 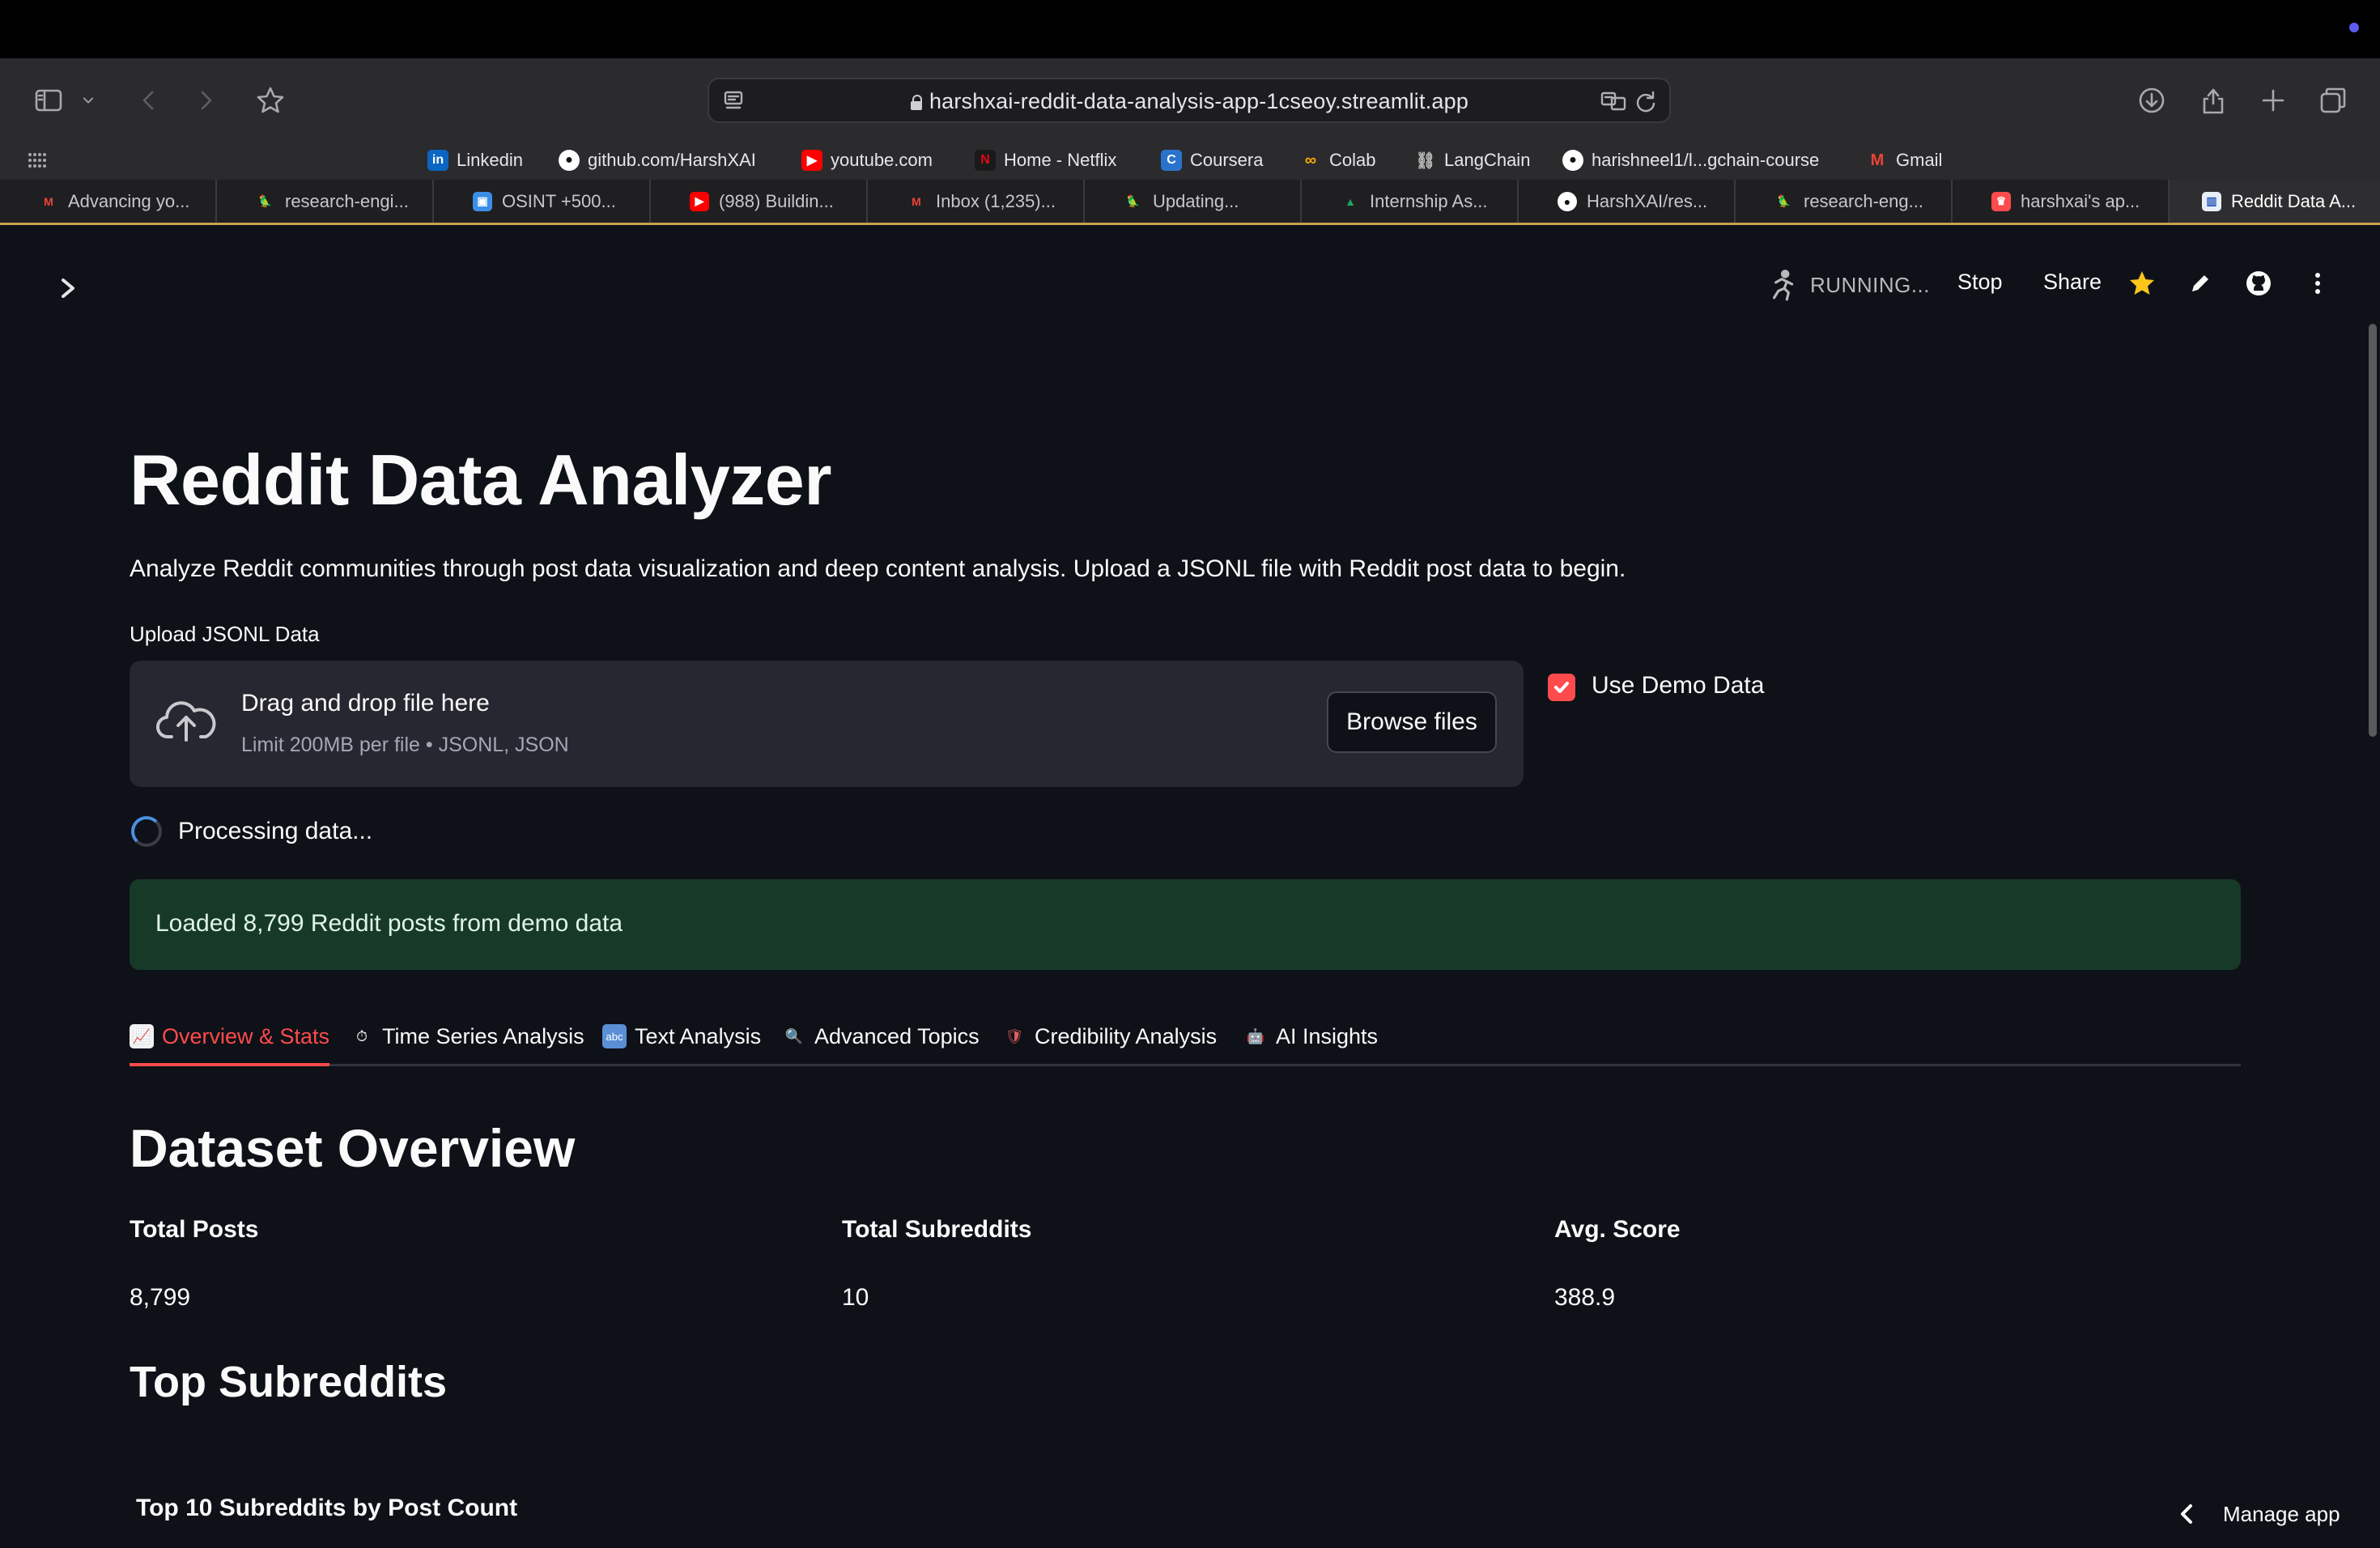 I want to click on use-demo-data-label: Use Demo Data, so click(x=1678, y=686).